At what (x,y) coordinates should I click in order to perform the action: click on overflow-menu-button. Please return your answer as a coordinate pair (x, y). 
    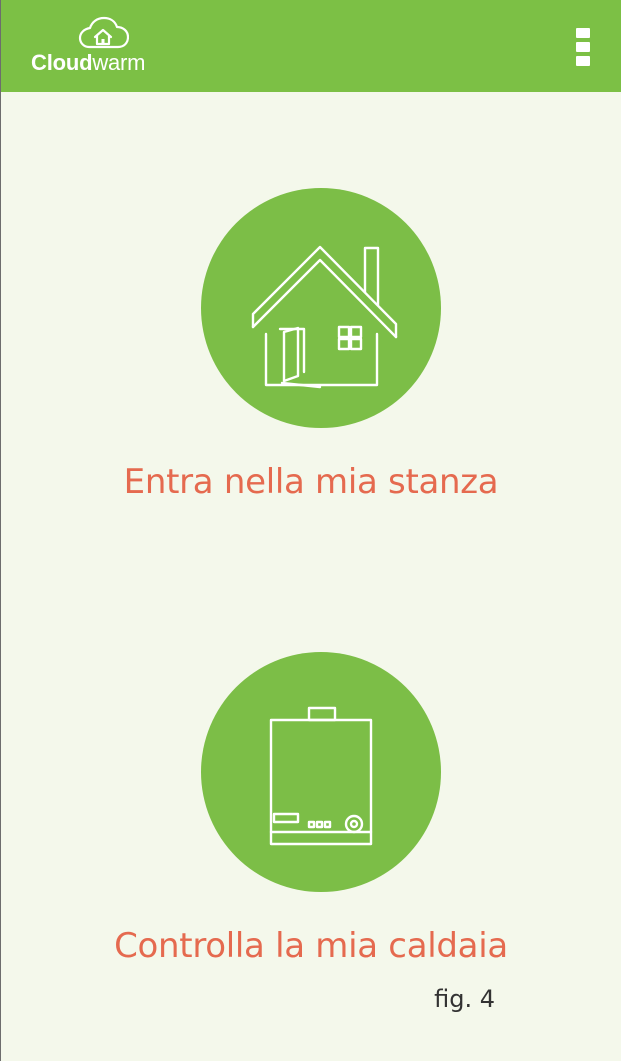
    Looking at the image, I should click on (583, 48).